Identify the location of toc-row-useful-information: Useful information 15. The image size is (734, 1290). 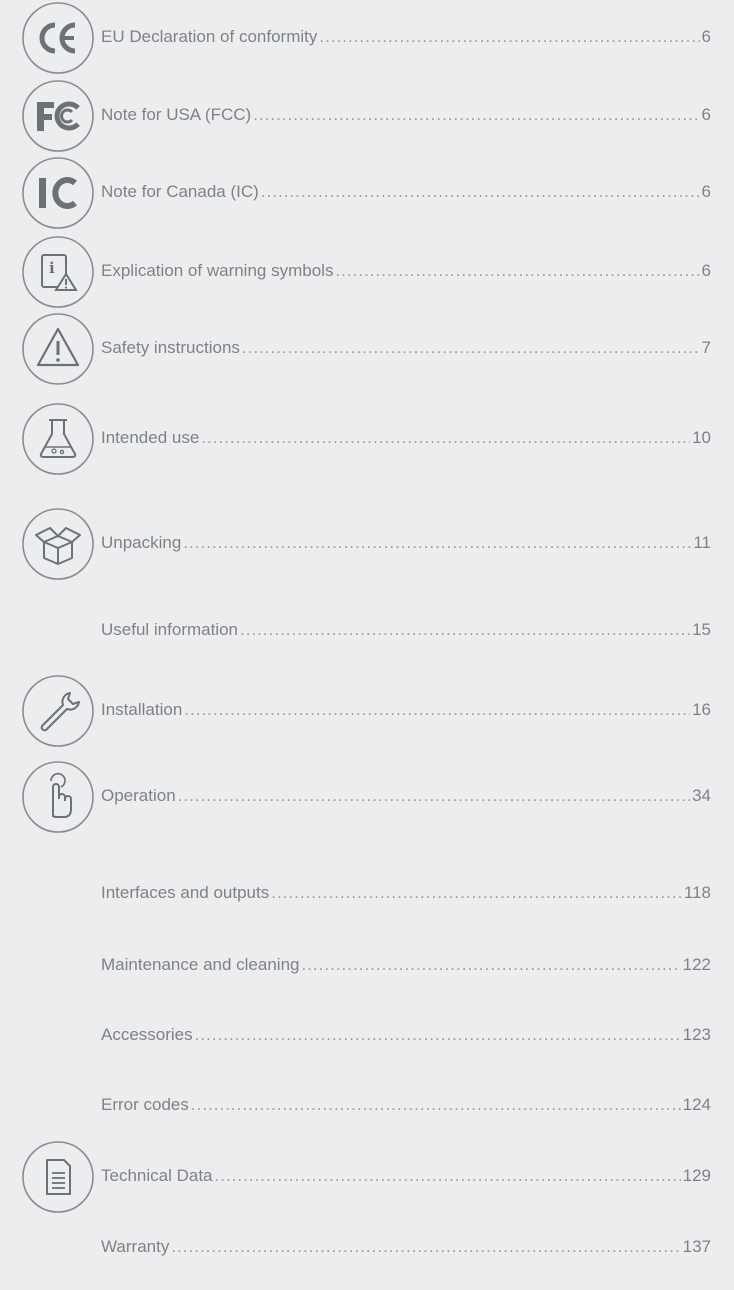
(367, 633).